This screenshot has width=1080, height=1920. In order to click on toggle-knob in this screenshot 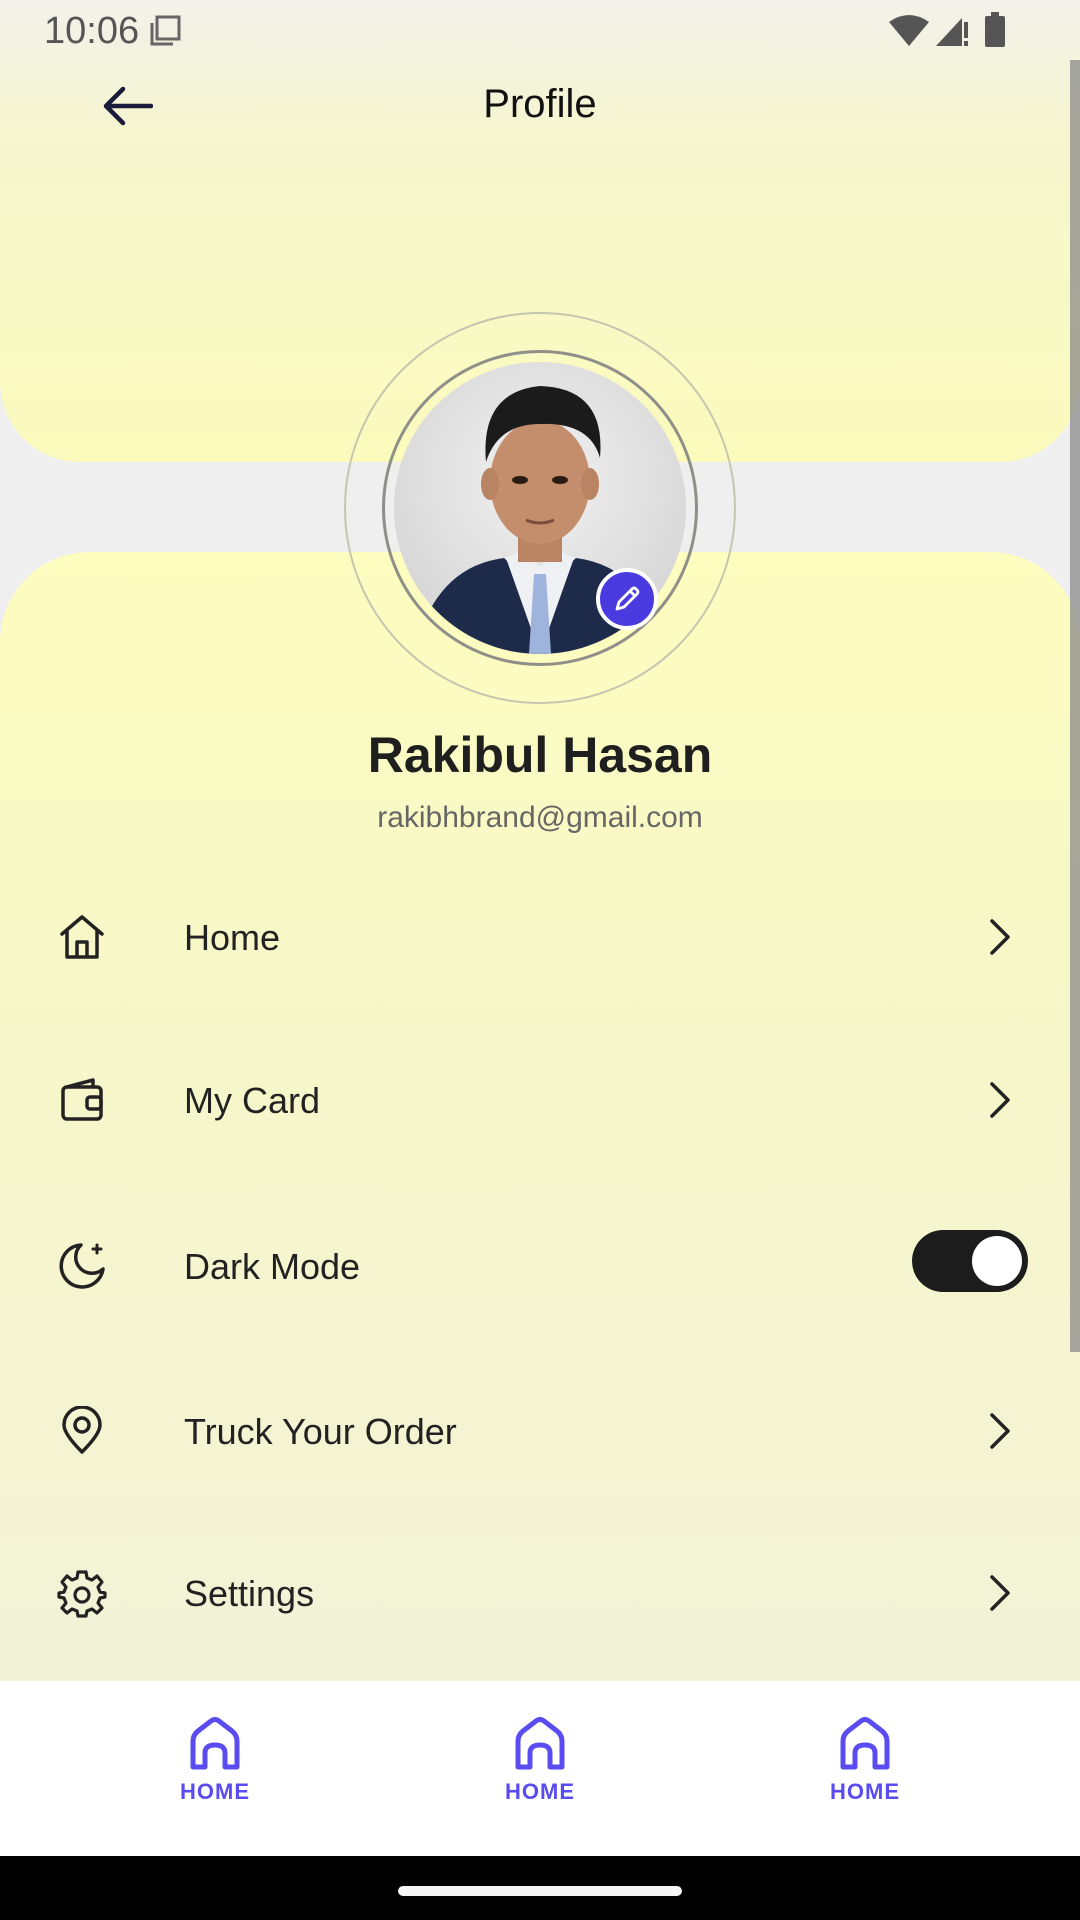, I will do `click(997, 1261)`.